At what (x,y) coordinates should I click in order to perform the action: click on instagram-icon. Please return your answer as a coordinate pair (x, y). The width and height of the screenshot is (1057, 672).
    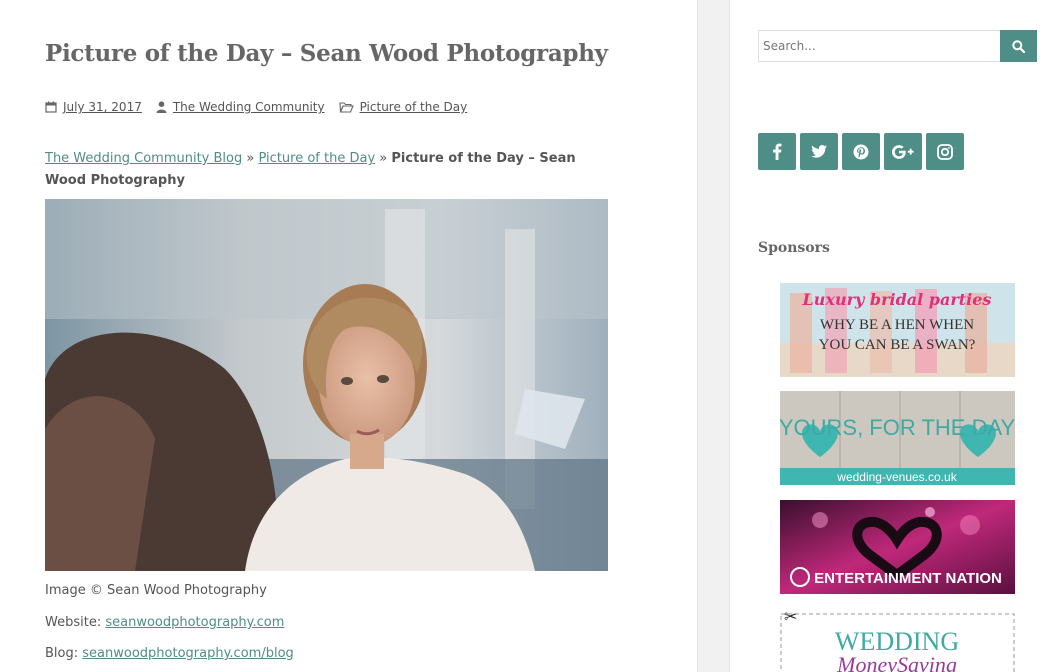
    Looking at the image, I should click on (945, 151).